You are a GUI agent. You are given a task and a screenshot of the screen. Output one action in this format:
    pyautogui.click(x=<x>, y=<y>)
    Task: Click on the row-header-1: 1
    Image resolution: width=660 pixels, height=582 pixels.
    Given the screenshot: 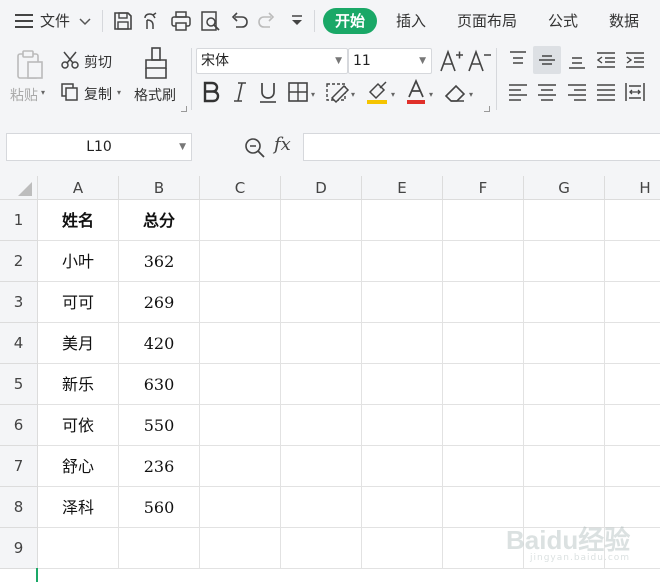 What is the action you would take?
    pyautogui.click(x=19, y=220)
    